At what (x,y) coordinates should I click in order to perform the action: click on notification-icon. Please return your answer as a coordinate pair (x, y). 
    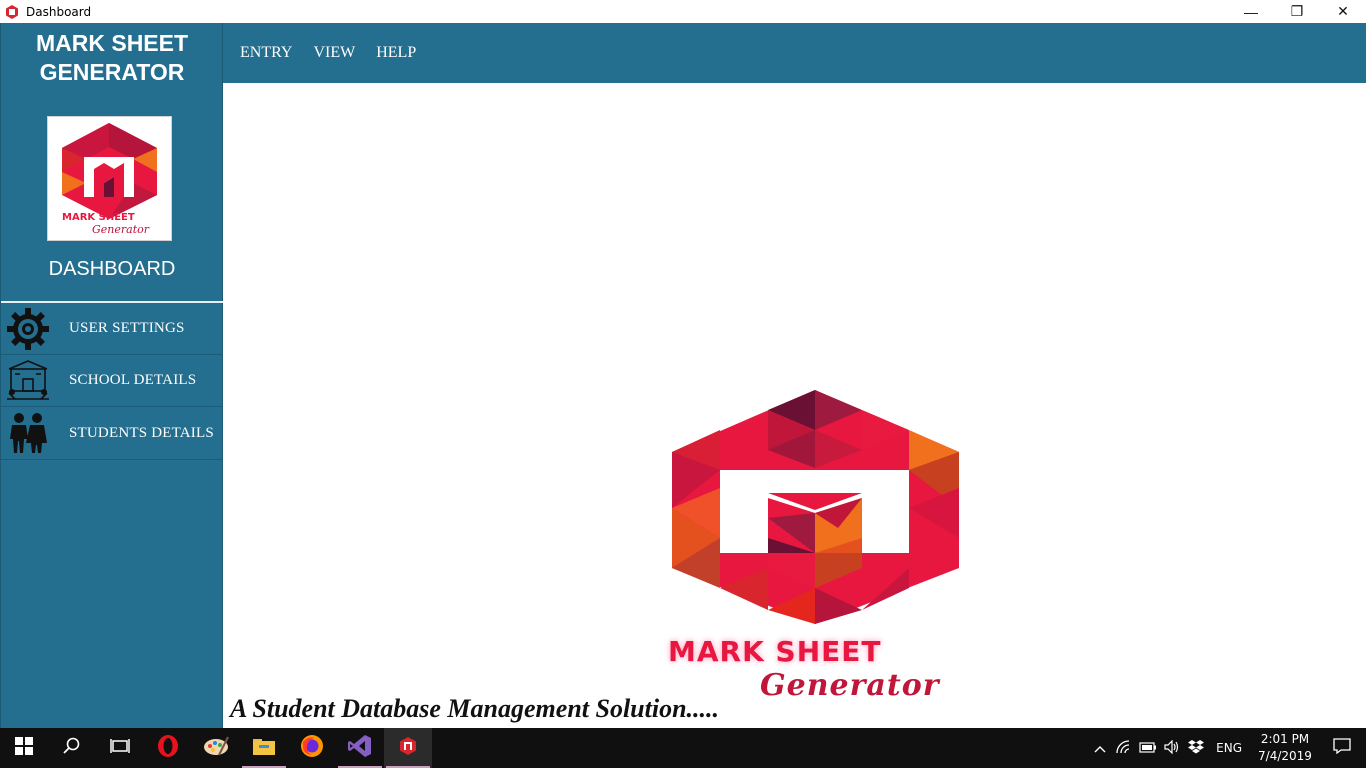
    Looking at the image, I should click on (1342, 748).